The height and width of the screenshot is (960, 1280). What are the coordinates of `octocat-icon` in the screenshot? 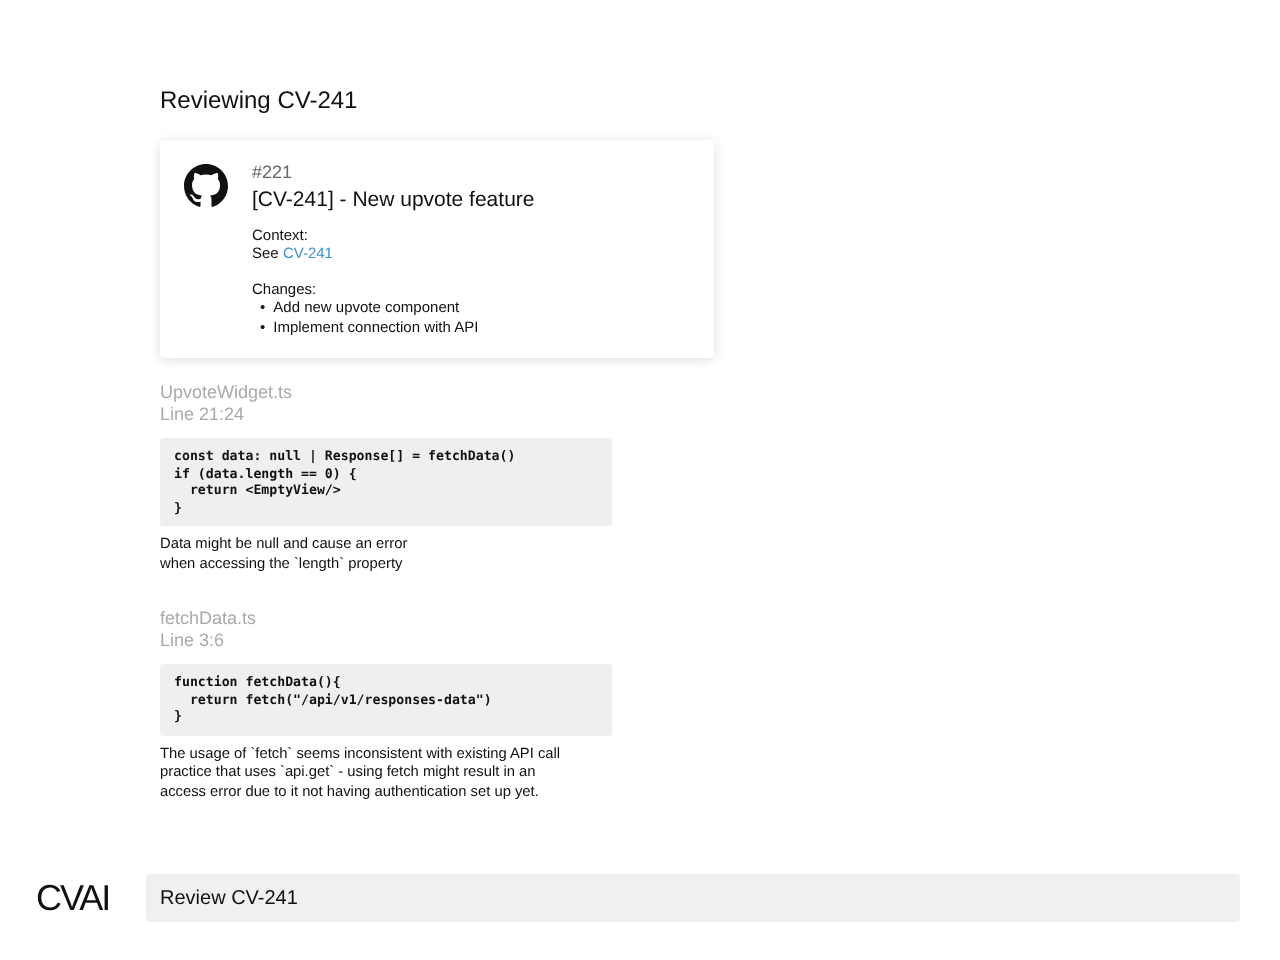 It's located at (206, 186).